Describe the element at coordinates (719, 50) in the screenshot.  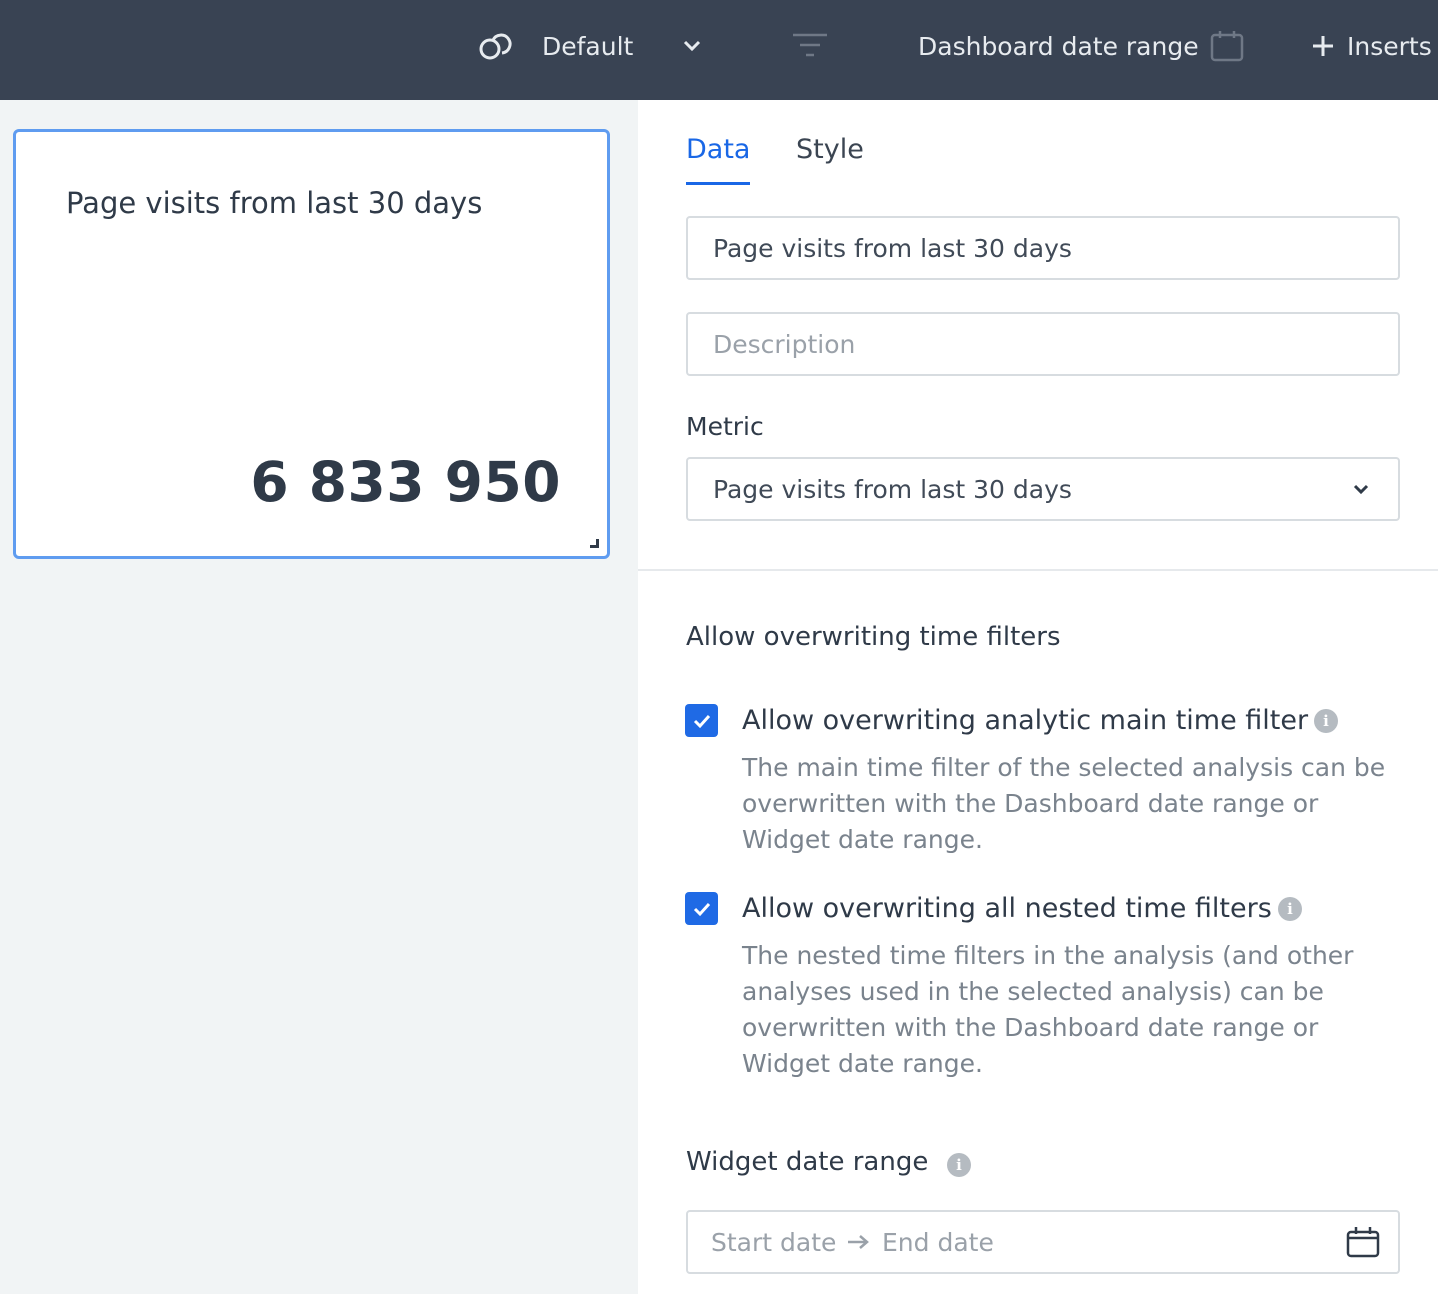
I see `top-bar: Default Dashboard date range Inserts` at that location.